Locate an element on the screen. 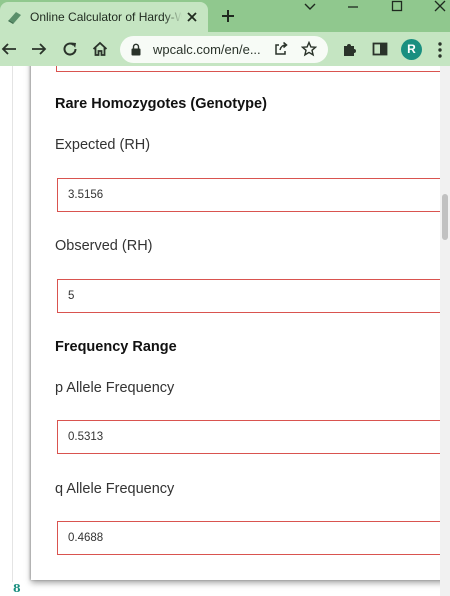  p-allele-value: 0.5313 is located at coordinates (86, 437).